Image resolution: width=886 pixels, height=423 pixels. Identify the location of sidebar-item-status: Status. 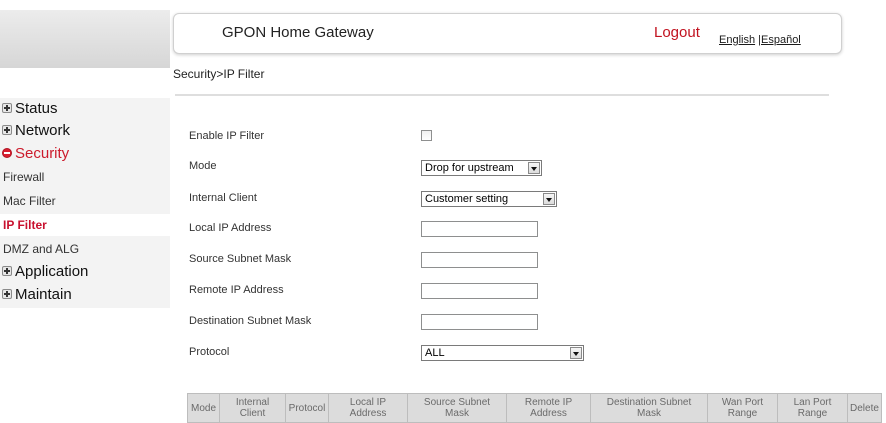
(29, 108).